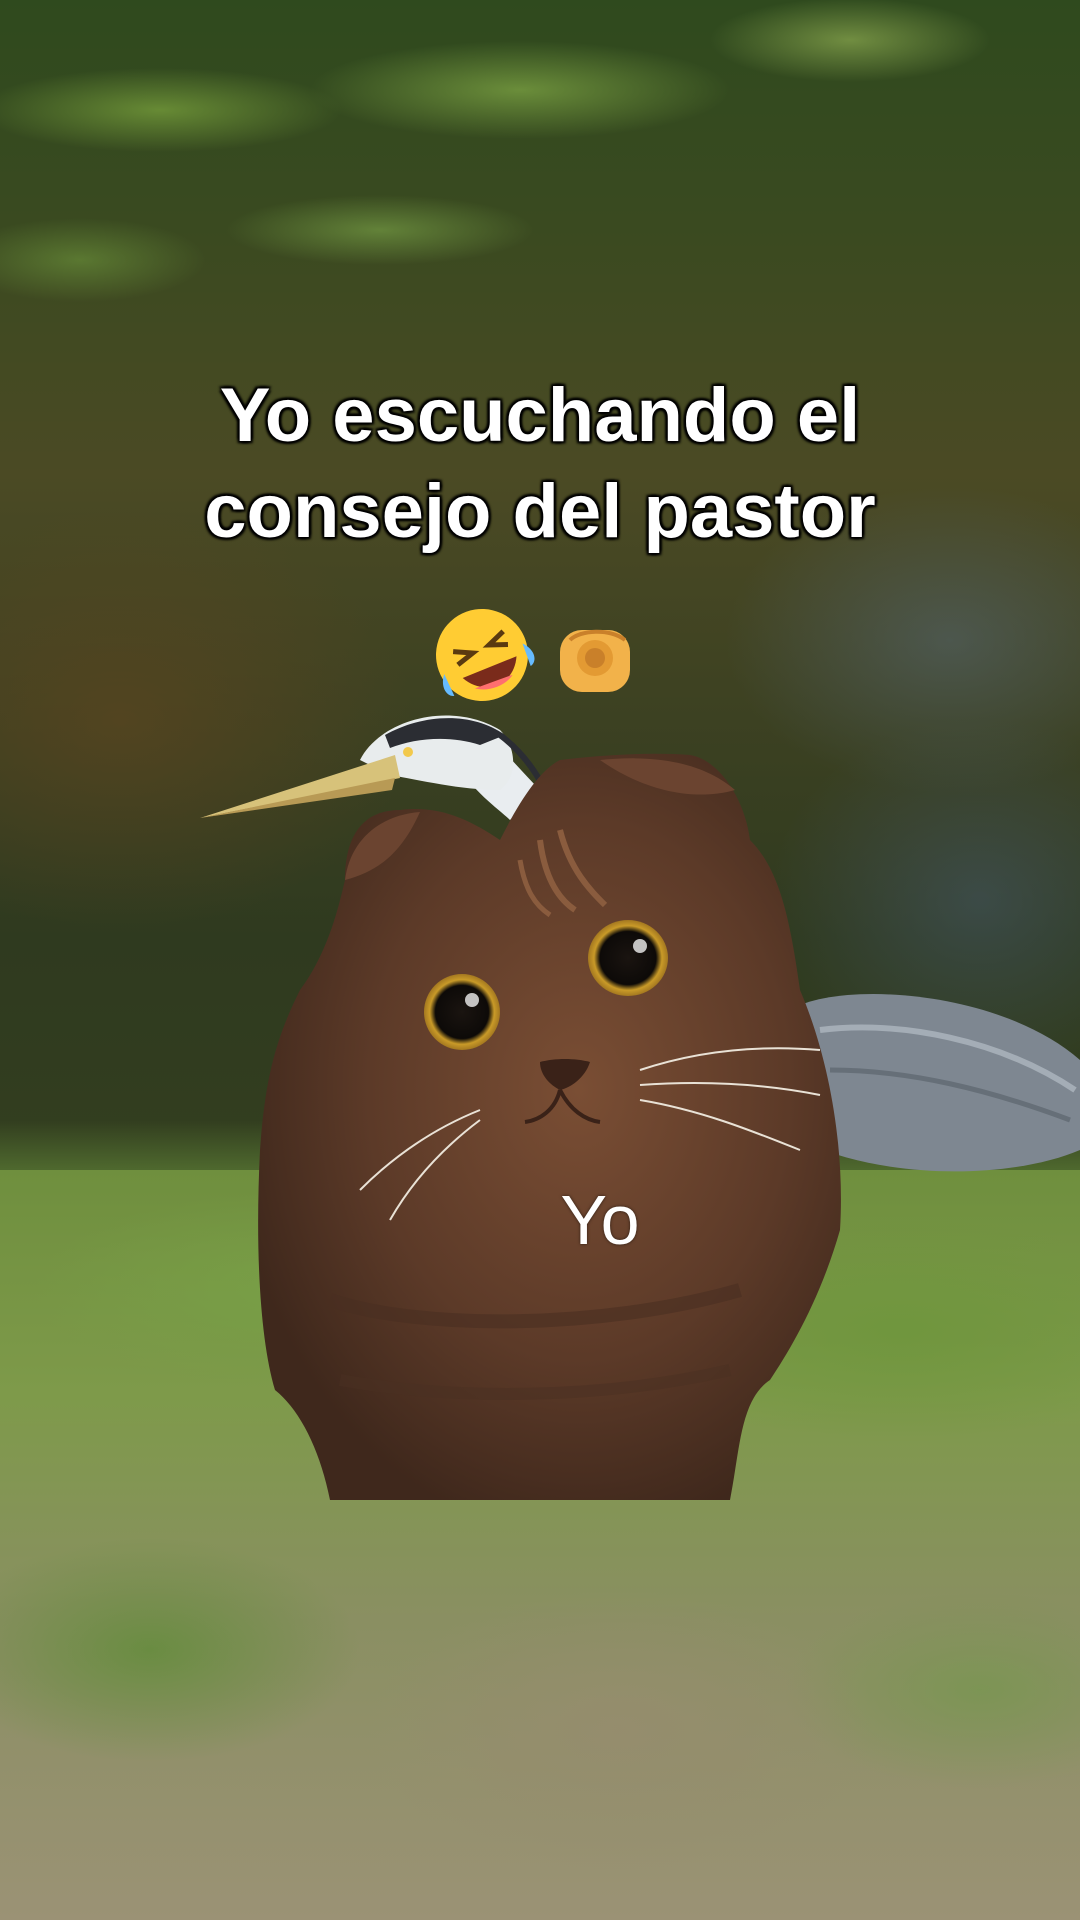 The image size is (1080, 1920). What do you see at coordinates (540, 511) in the screenshot?
I see `caption-line-2: consejo del pastor` at bounding box center [540, 511].